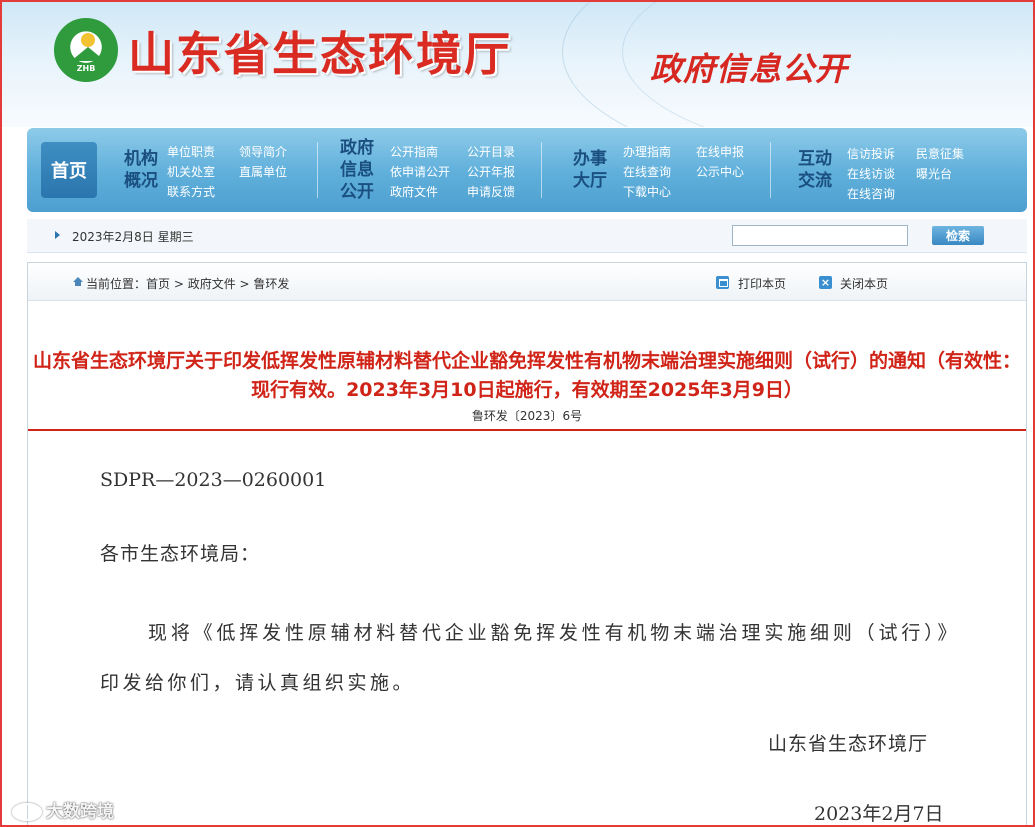 The width and height of the screenshot is (1035, 827). Describe the element at coordinates (720, 151) in the screenshot. I see `nav-link-online-application: 在线申报` at that location.